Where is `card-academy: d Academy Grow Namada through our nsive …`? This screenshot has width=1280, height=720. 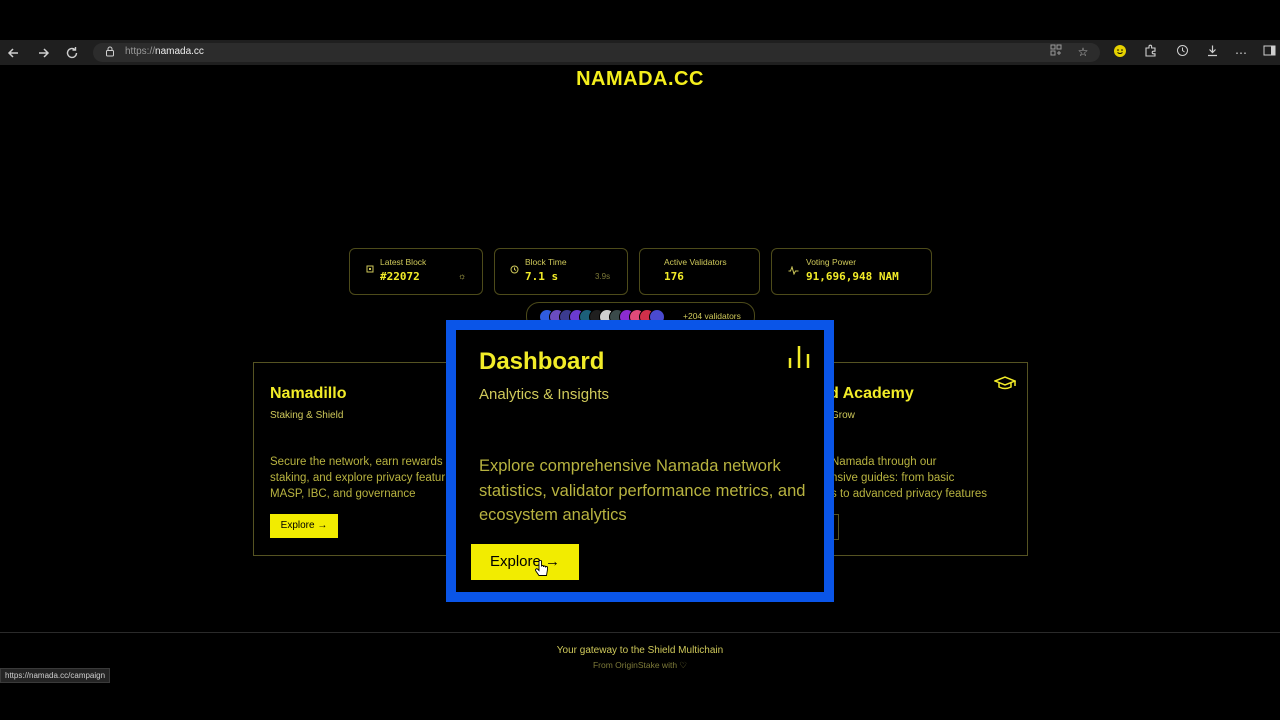 card-academy: d Academy Grow Namada through our nsive … is located at coordinates (927, 459).